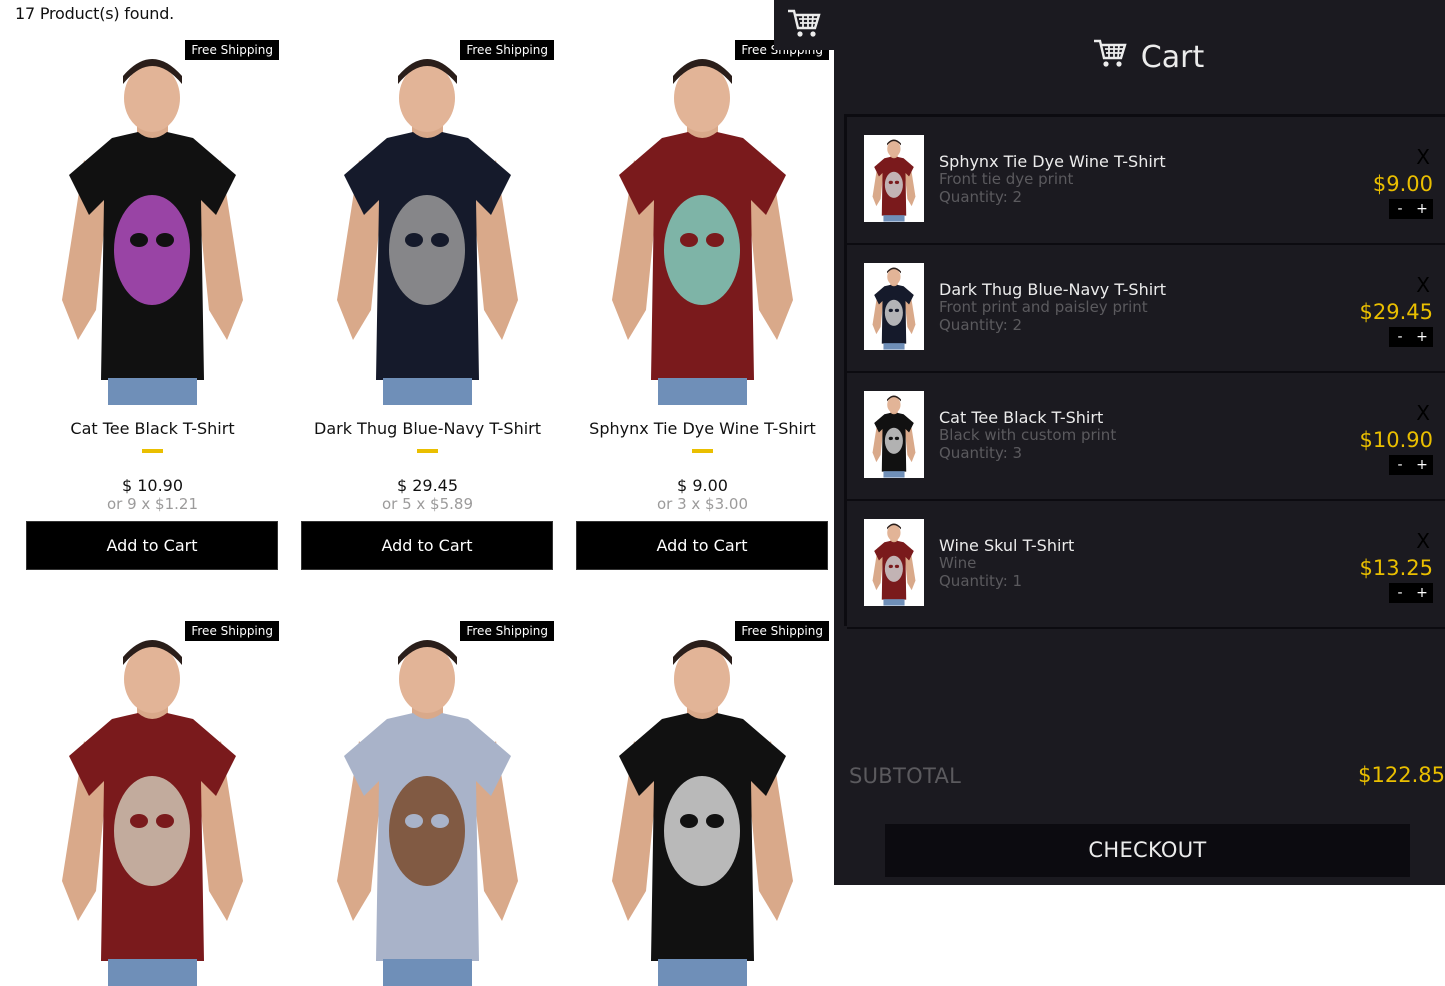  I want to click on cart-item-description: Black with custom print, so click(1028, 435).